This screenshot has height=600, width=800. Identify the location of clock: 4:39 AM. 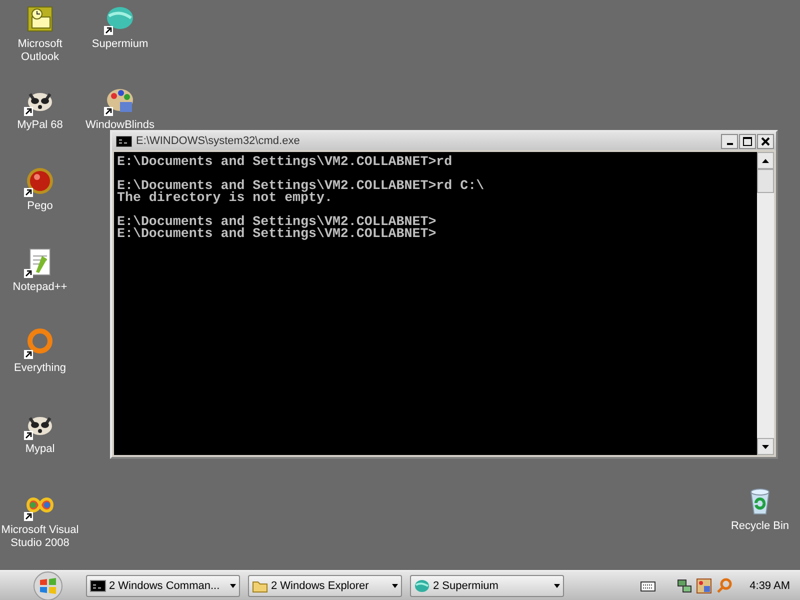
(770, 586).